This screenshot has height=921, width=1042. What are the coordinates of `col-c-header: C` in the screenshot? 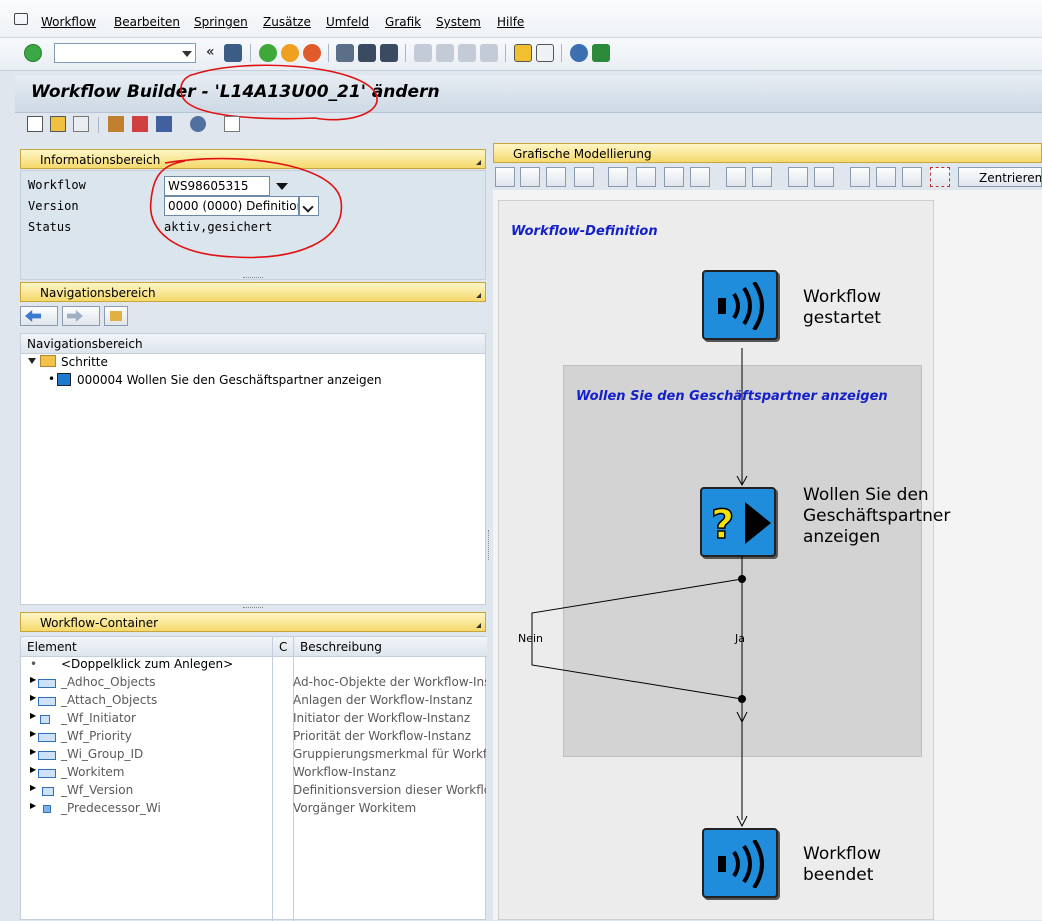 It's located at (283, 647).